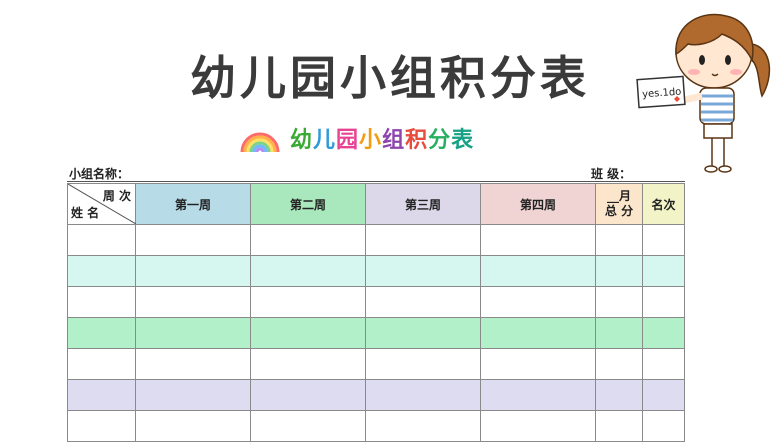  Describe the element at coordinates (348, 140) in the screenshot. I see `subtitle-char: 园` at that location.